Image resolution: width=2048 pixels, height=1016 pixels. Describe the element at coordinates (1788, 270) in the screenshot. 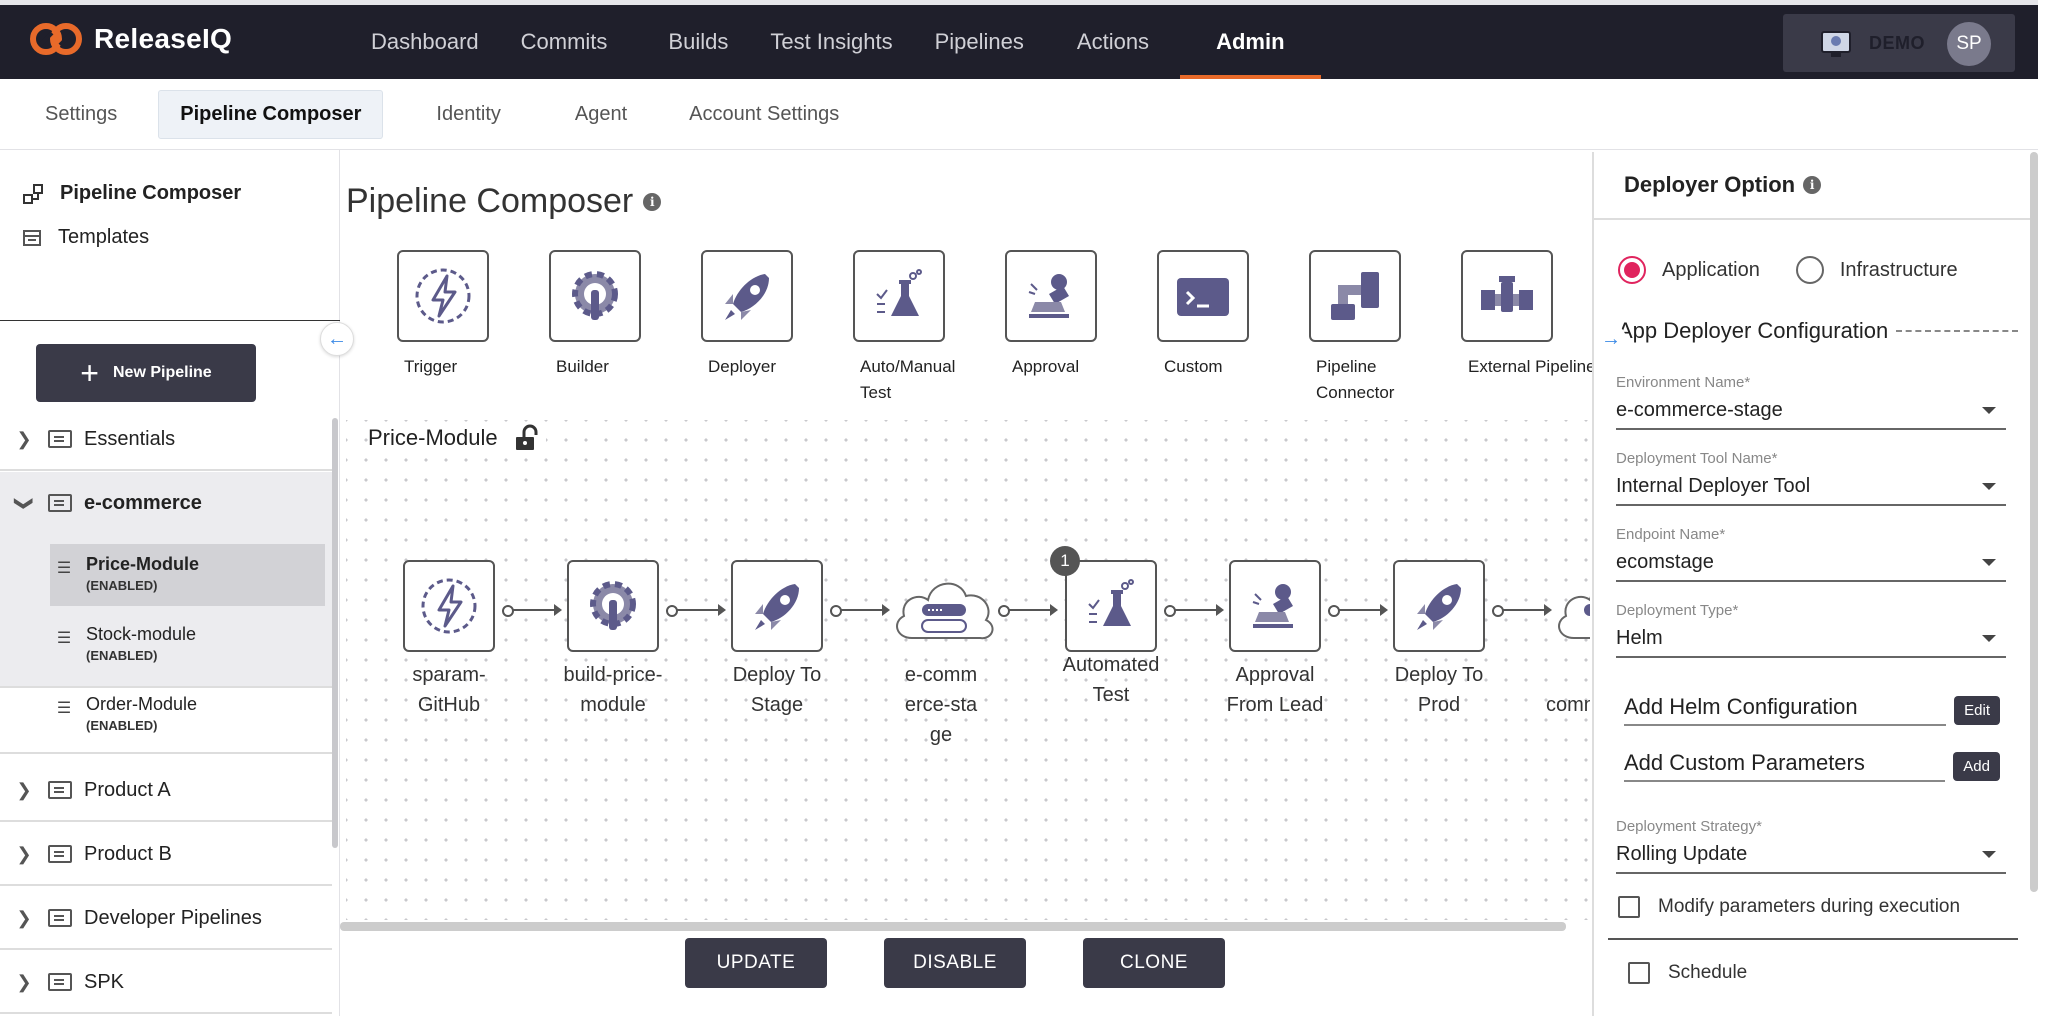

I see `deployer-type-radio-group: Application Infrastructure` at that location.